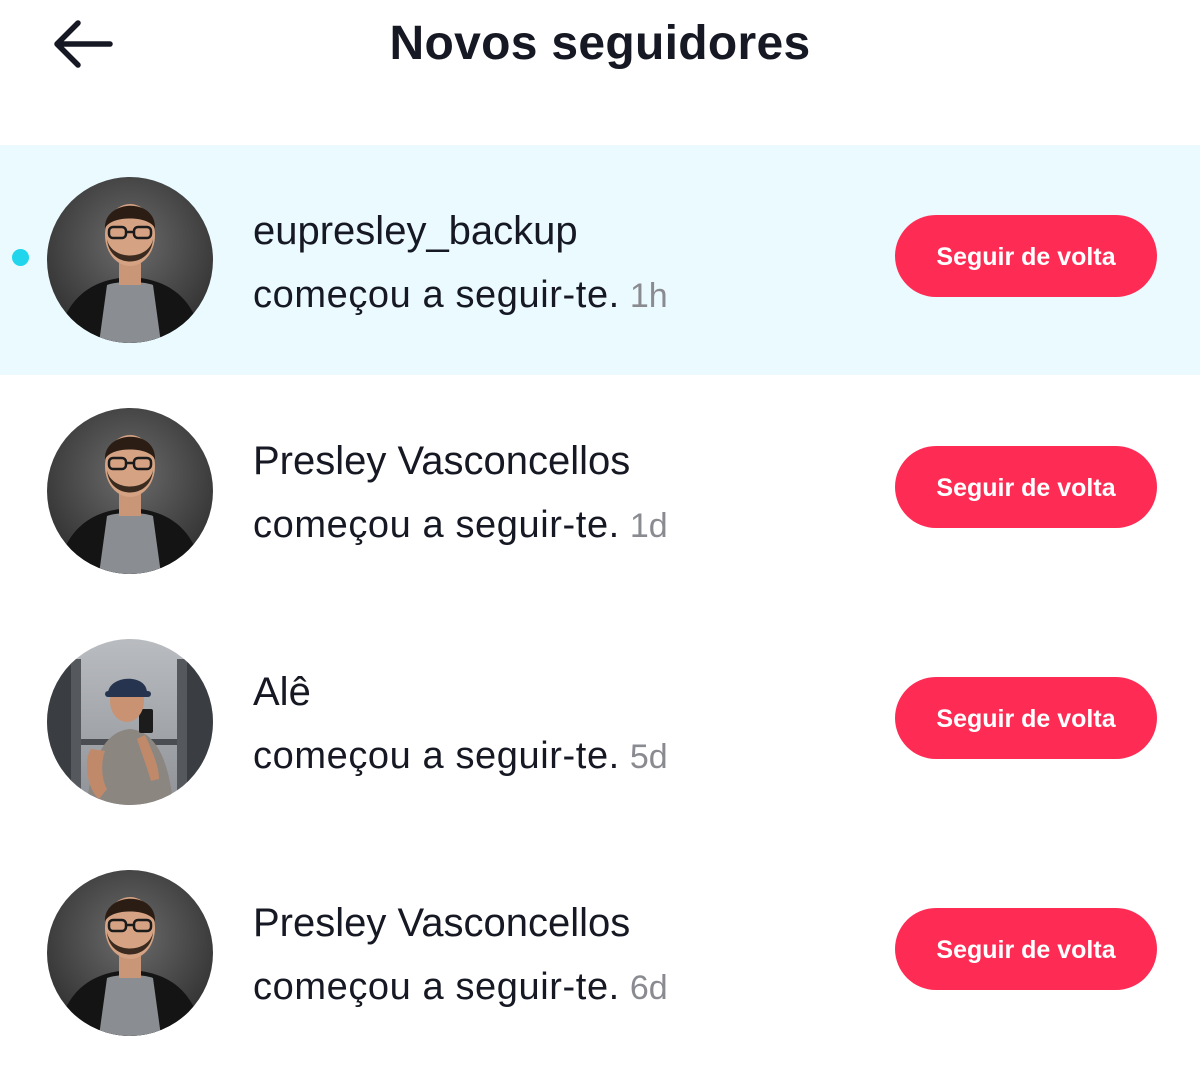 This screenshot has width=1200, height=1087. Describe the element at coordinates (282, 692) in the screenshot. I see `follower-name: Alê` at that location.